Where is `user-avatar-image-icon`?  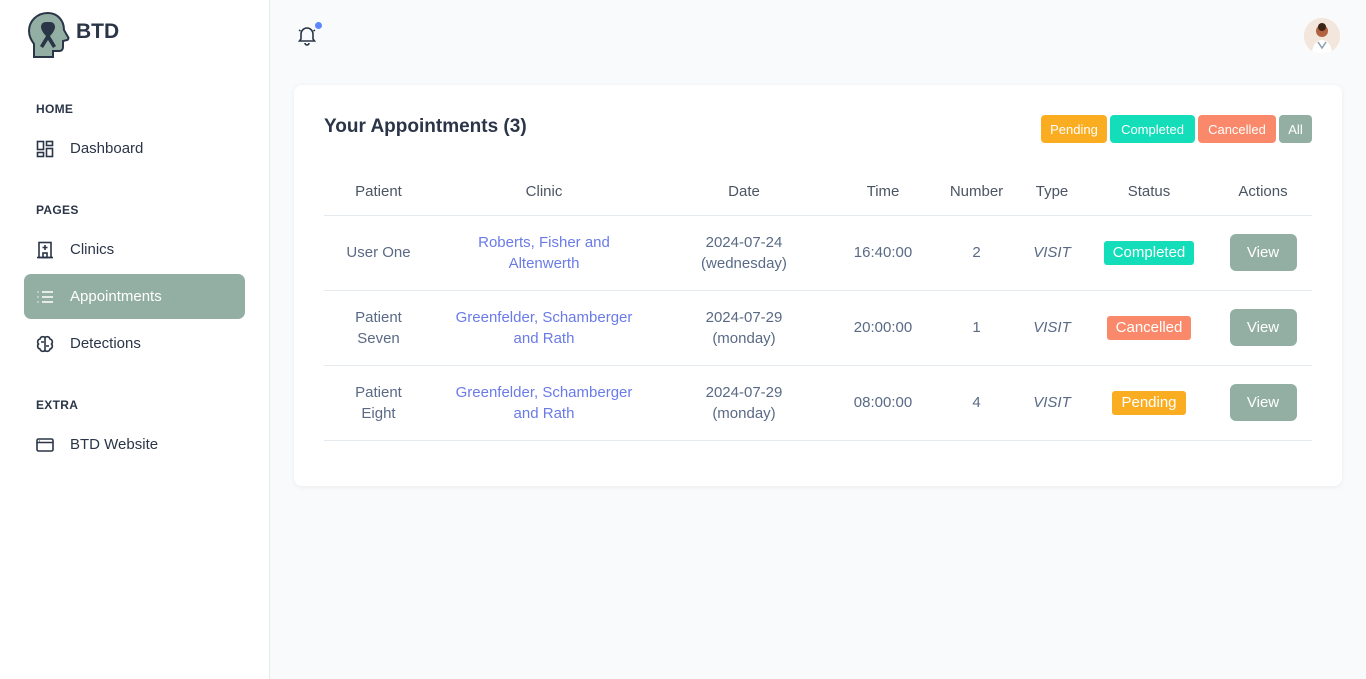
user-avatar-image-icon is located at coordinates (1322, 36).